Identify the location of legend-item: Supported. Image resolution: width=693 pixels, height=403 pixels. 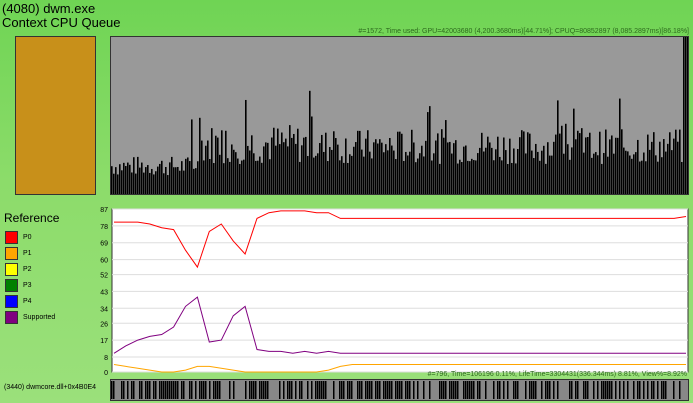
(30, 317).